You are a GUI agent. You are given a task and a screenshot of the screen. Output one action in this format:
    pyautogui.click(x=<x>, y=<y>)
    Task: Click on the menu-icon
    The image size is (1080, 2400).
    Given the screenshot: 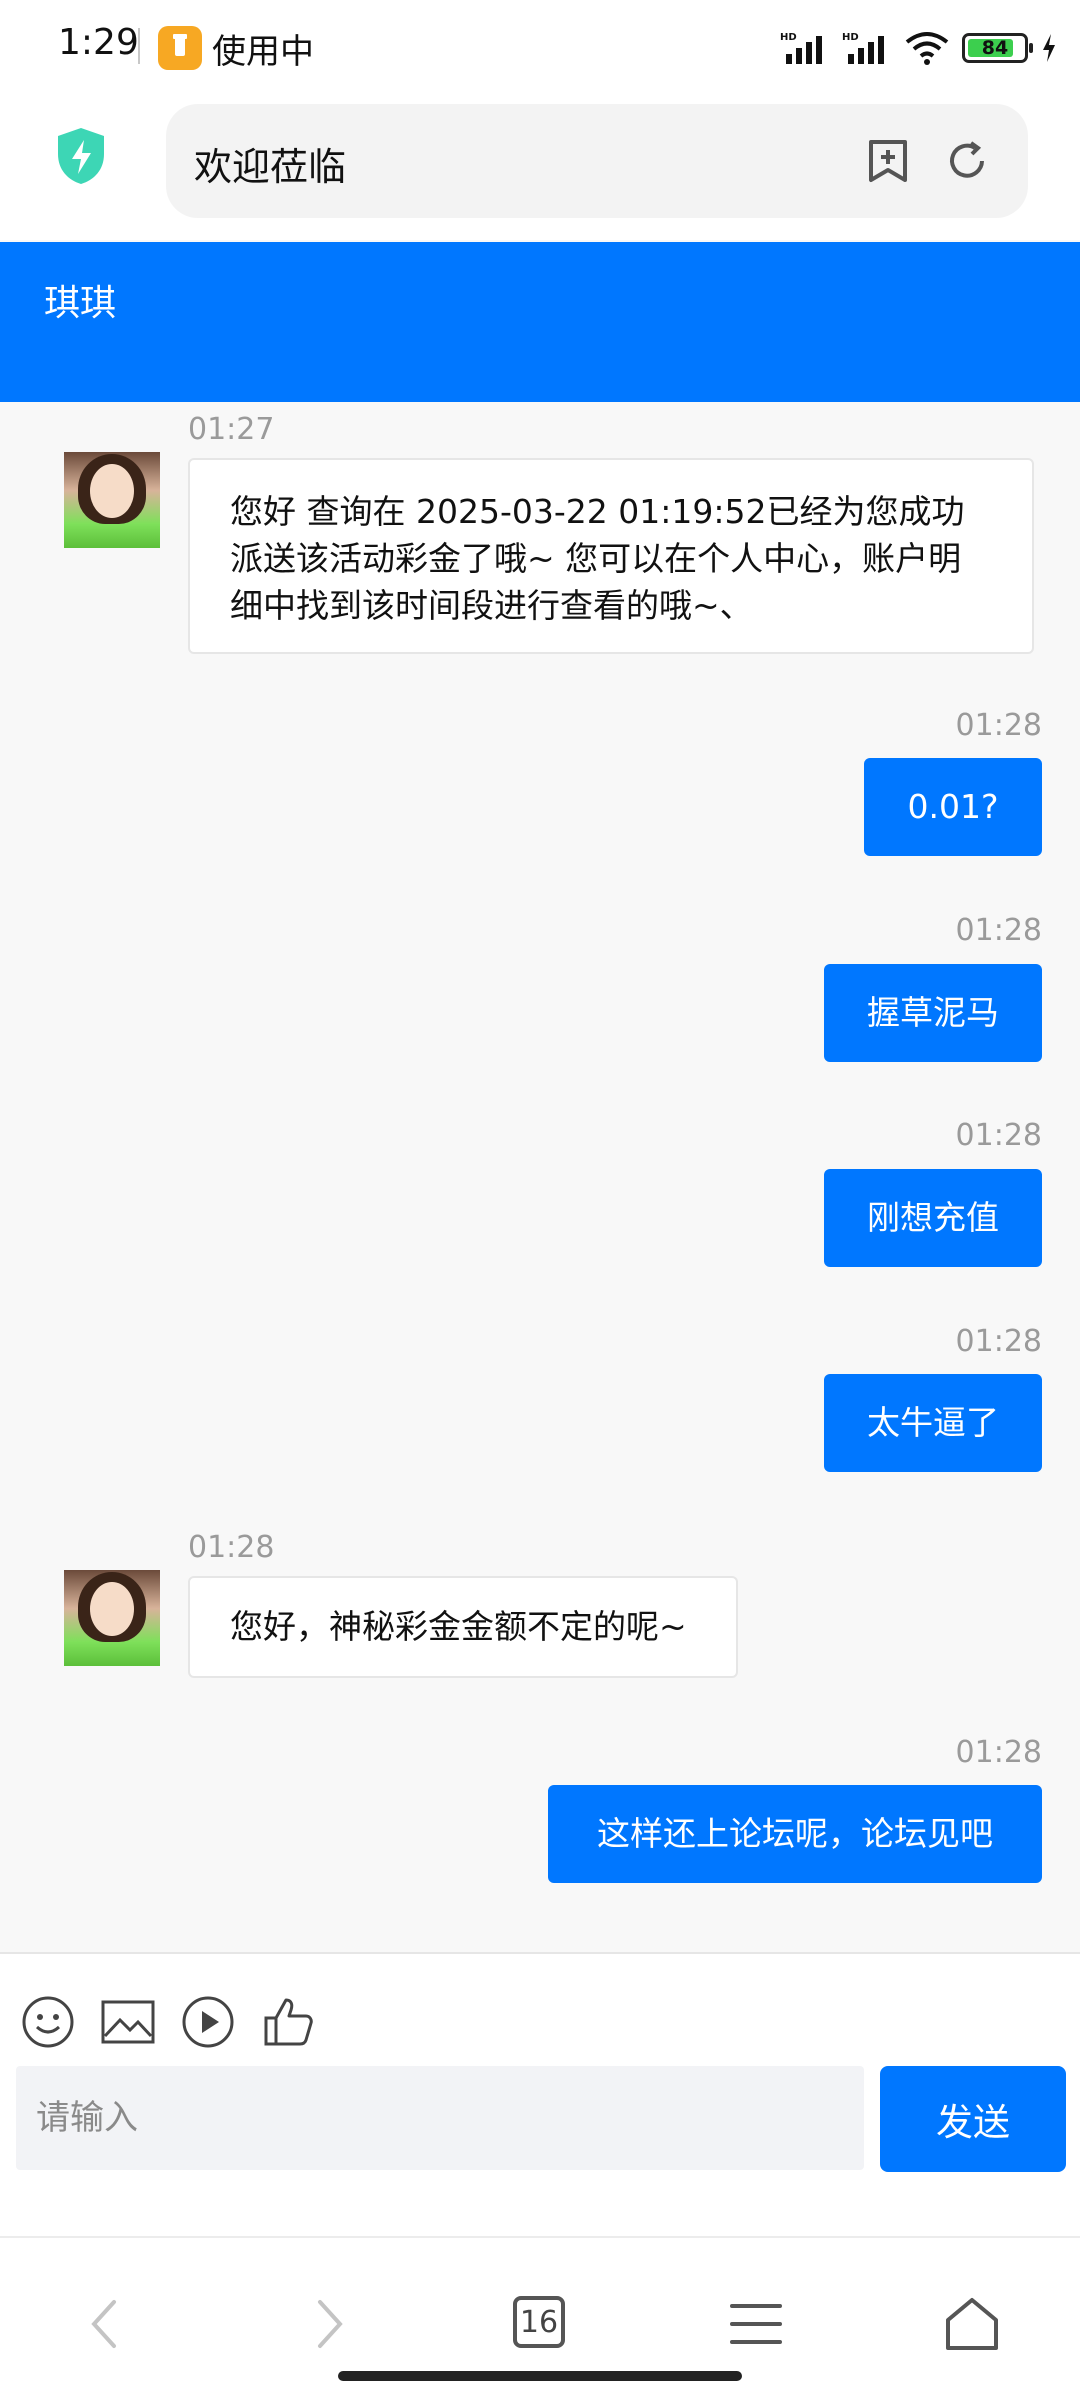 What is the action you would take?
    pyautogui.click(x=756, y=2324)
    